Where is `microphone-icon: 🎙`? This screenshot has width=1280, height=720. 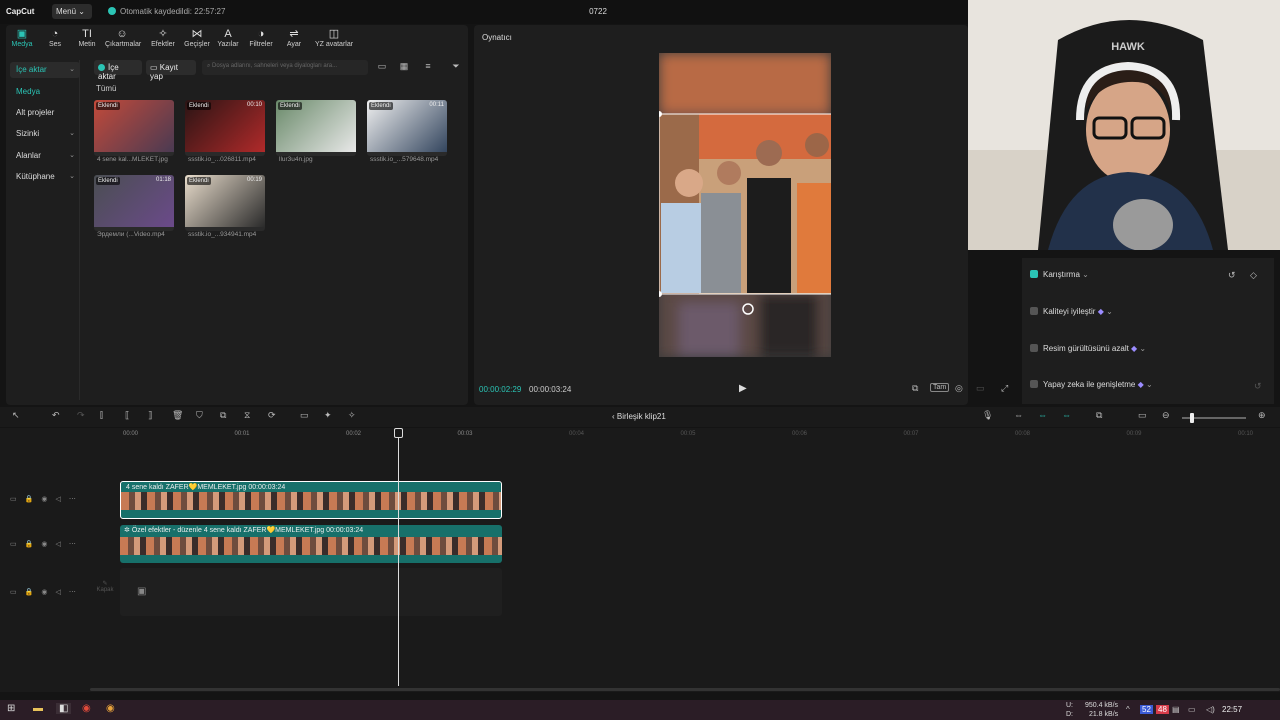 microphone-icon: 🎙 is located at coordinates (987, 415).